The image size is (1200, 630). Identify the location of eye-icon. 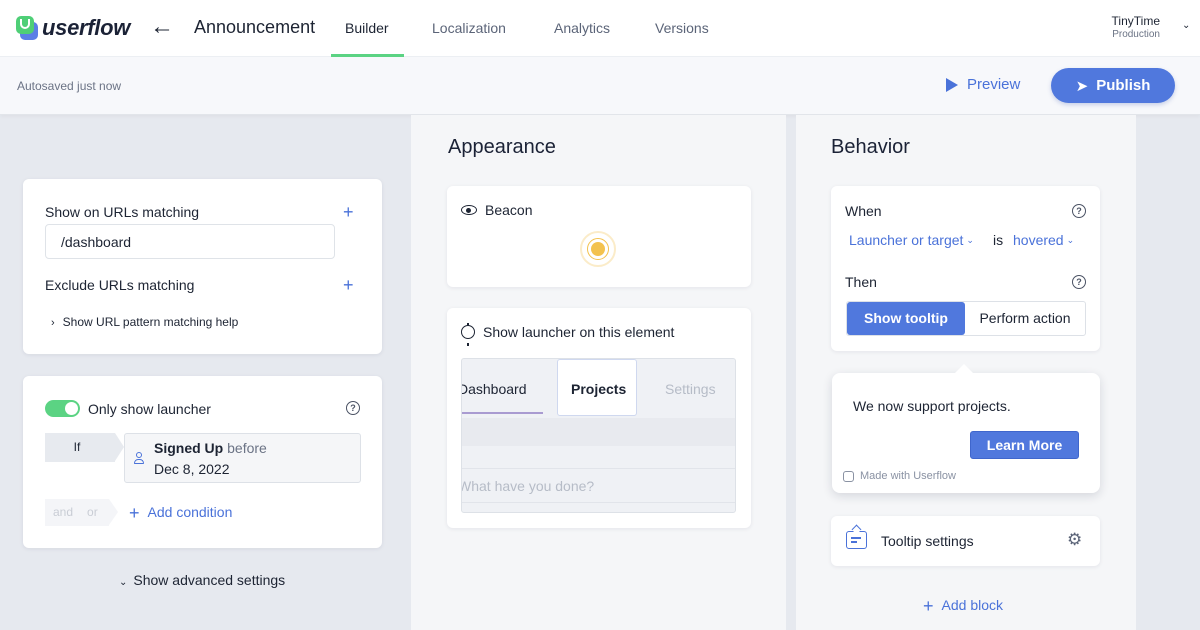
(469, 210).